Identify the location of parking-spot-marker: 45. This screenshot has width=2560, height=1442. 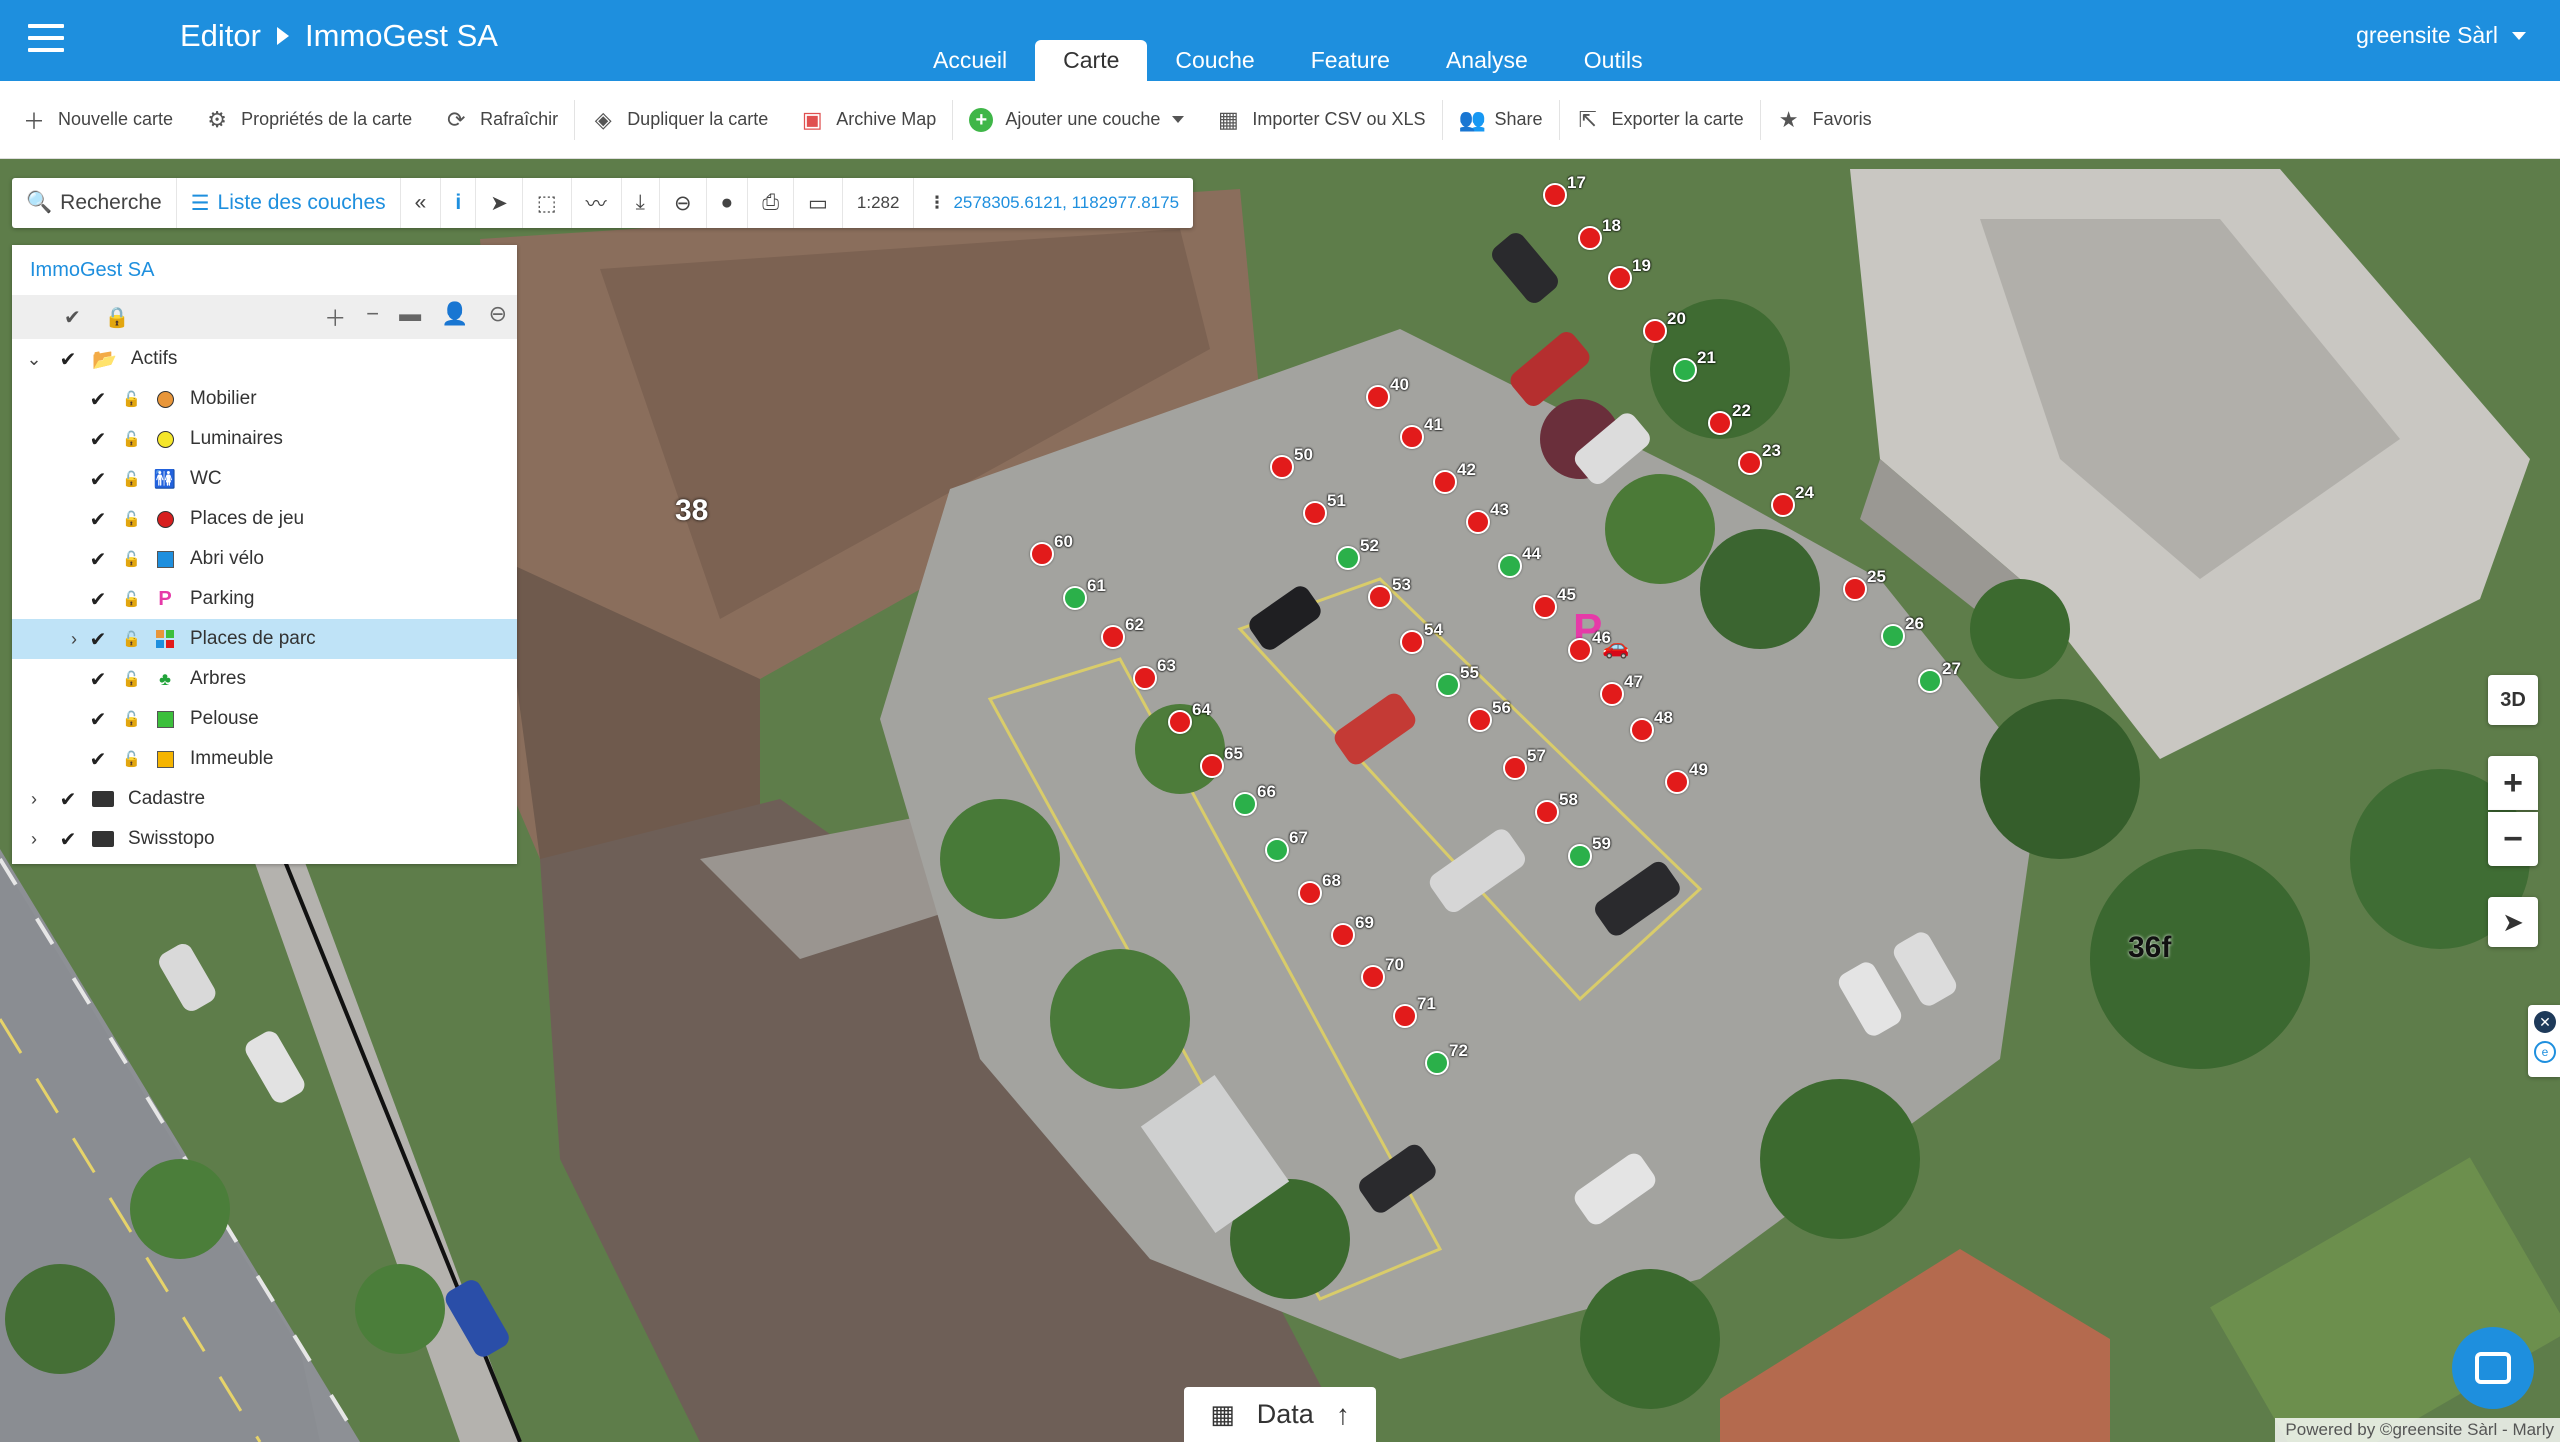
(1554, 602).